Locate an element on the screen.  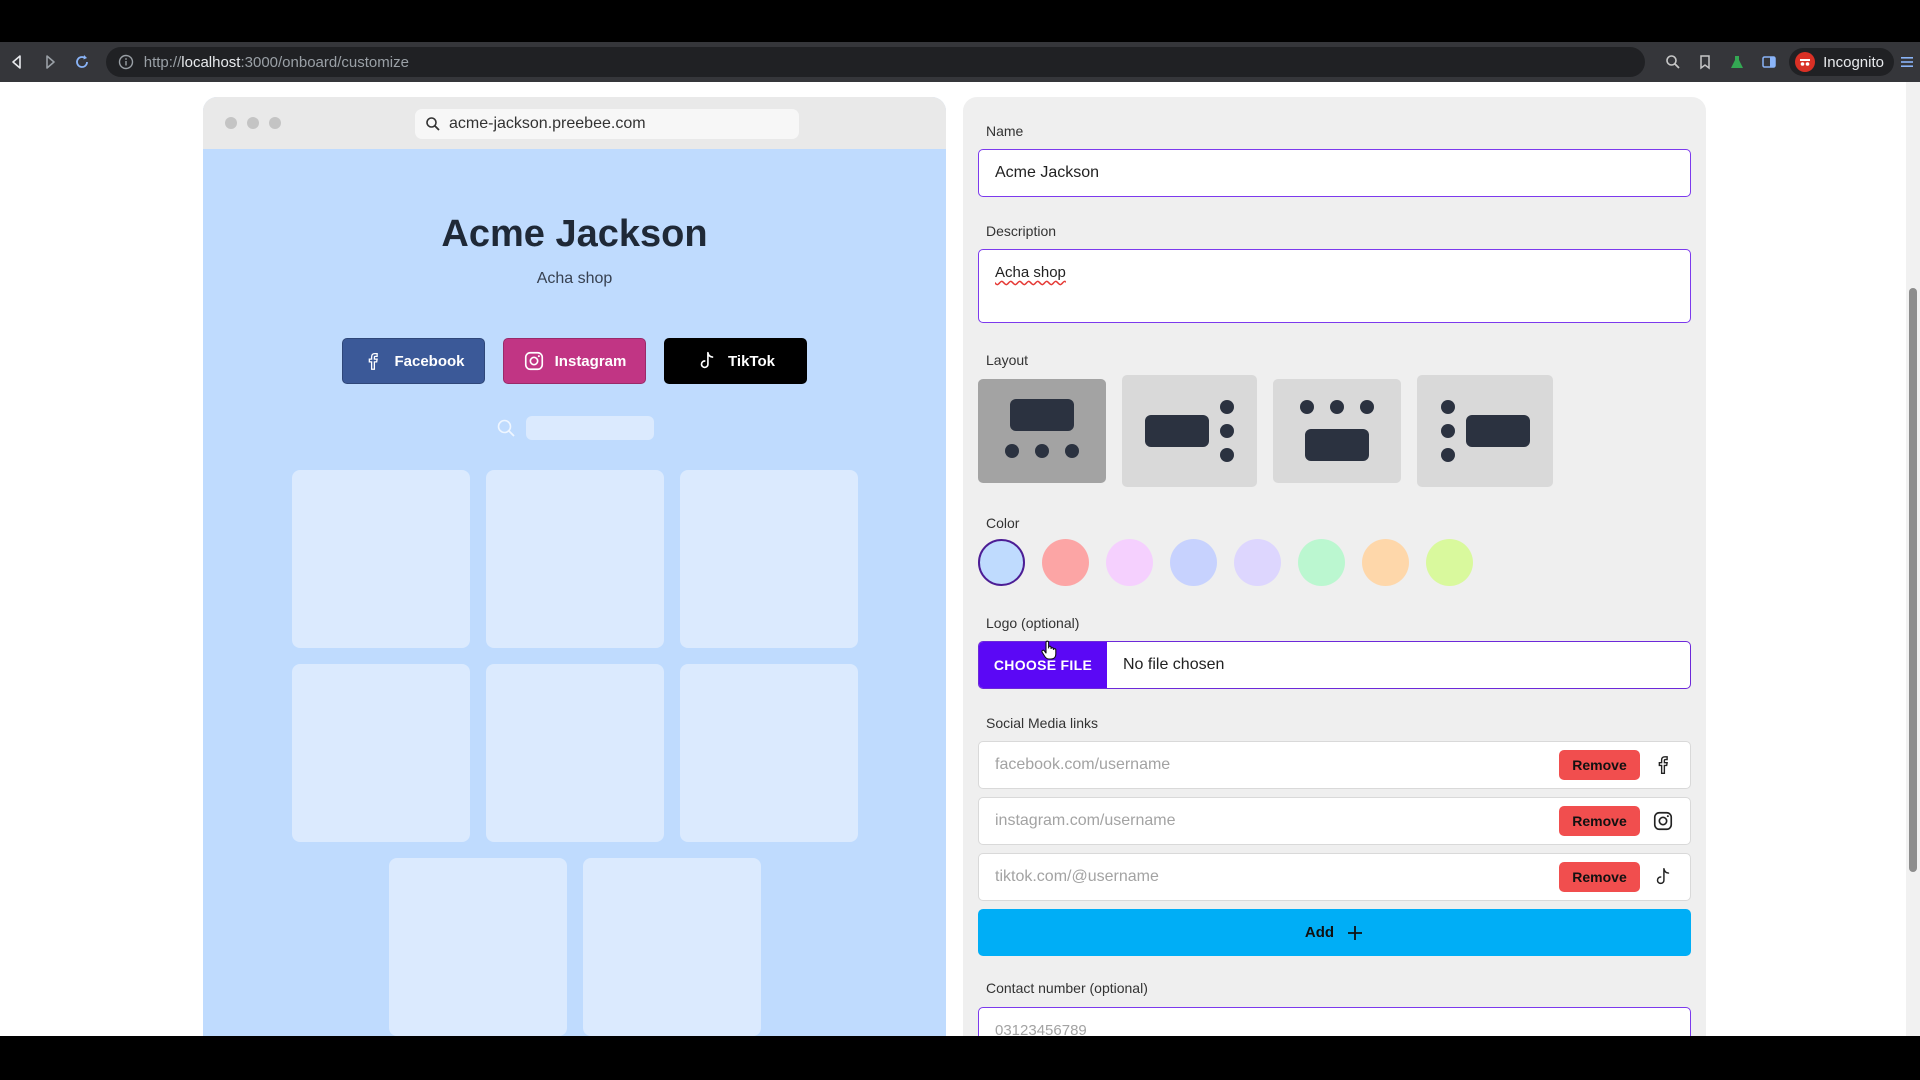
preview-search is located at coordinates (574, 428).